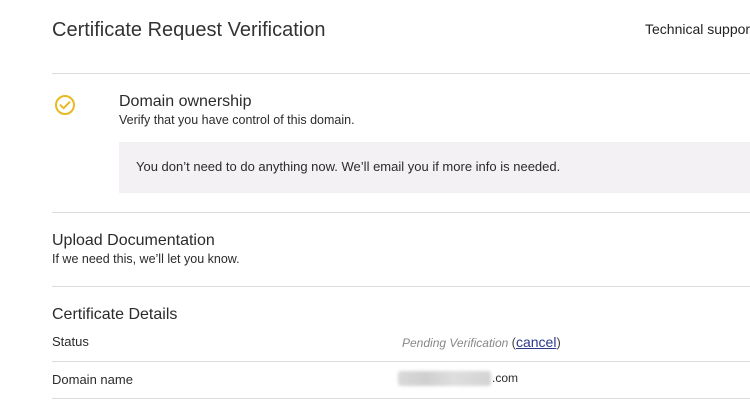 The height and width of the screenshot is (400, 750). I want to click on redacted-domain, so click(444, 379).